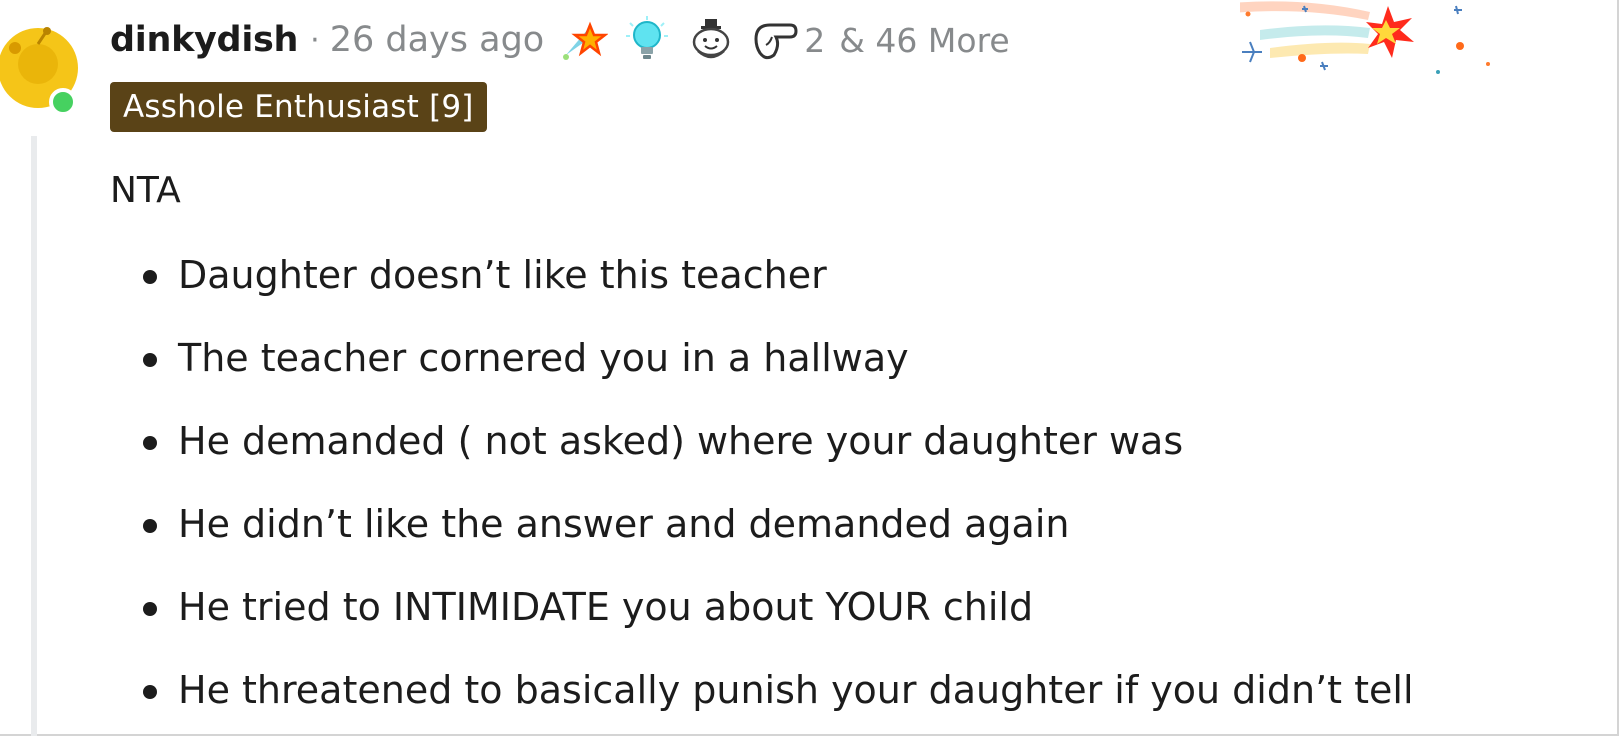  I want to click on awards-row: 2 & 46 More, so click(784, 40).